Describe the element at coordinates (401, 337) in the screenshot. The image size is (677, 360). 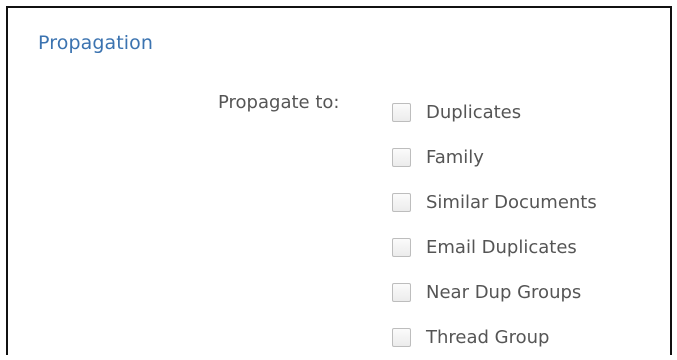
I see `thread-group-checkbox` at that location.